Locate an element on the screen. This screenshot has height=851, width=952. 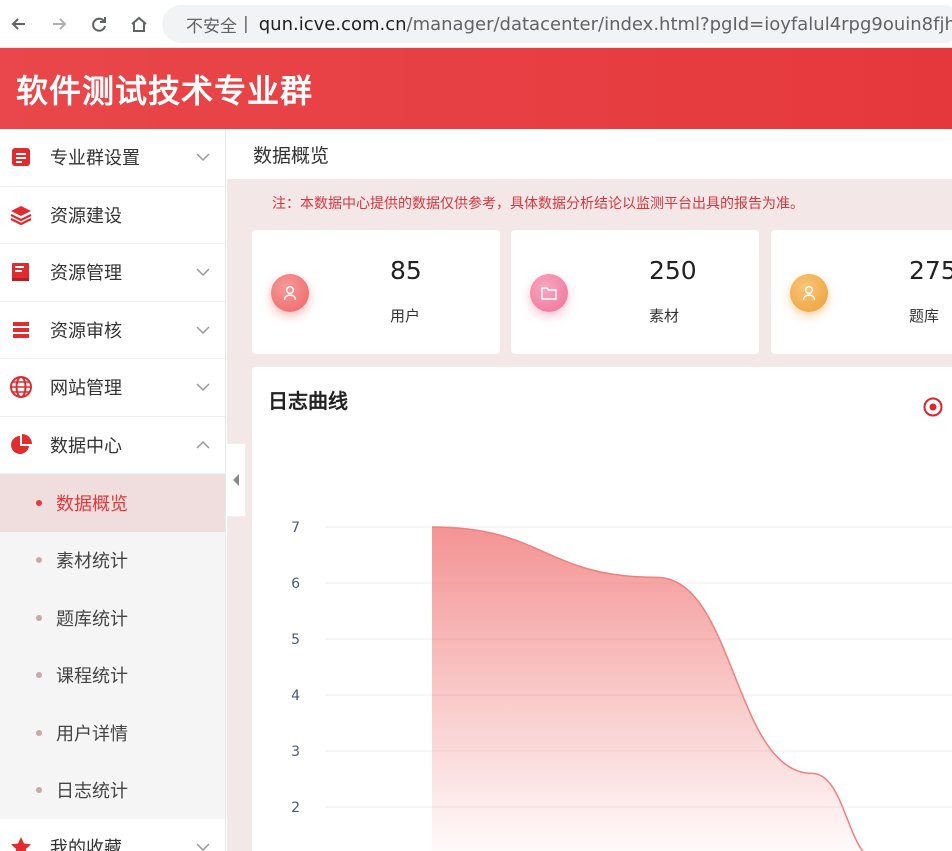
chevron-left-icon is located at coordinates (236, 480).